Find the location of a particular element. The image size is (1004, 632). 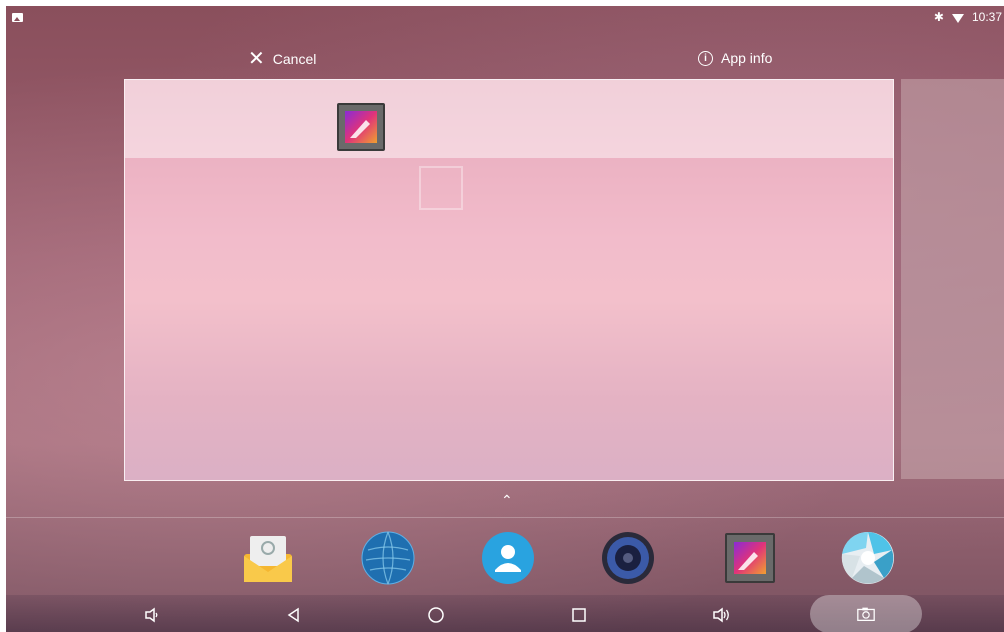

wifi-icon is located at coordinates (957, 18).